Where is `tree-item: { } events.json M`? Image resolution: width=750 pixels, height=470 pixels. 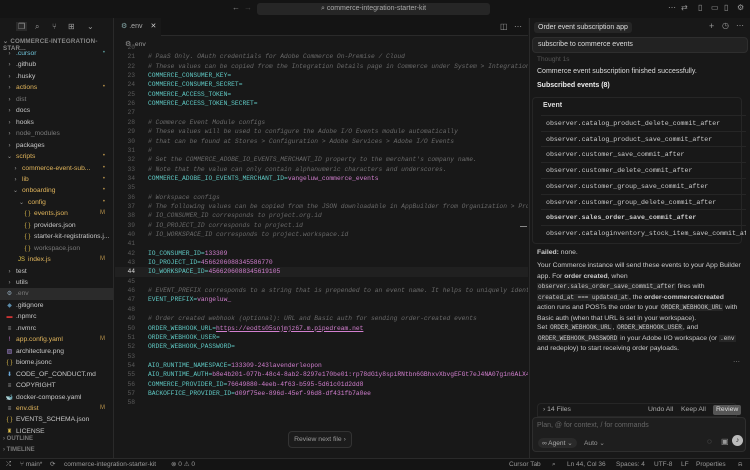
tree-item: { } events.json M is located at coordinates (56, 213).